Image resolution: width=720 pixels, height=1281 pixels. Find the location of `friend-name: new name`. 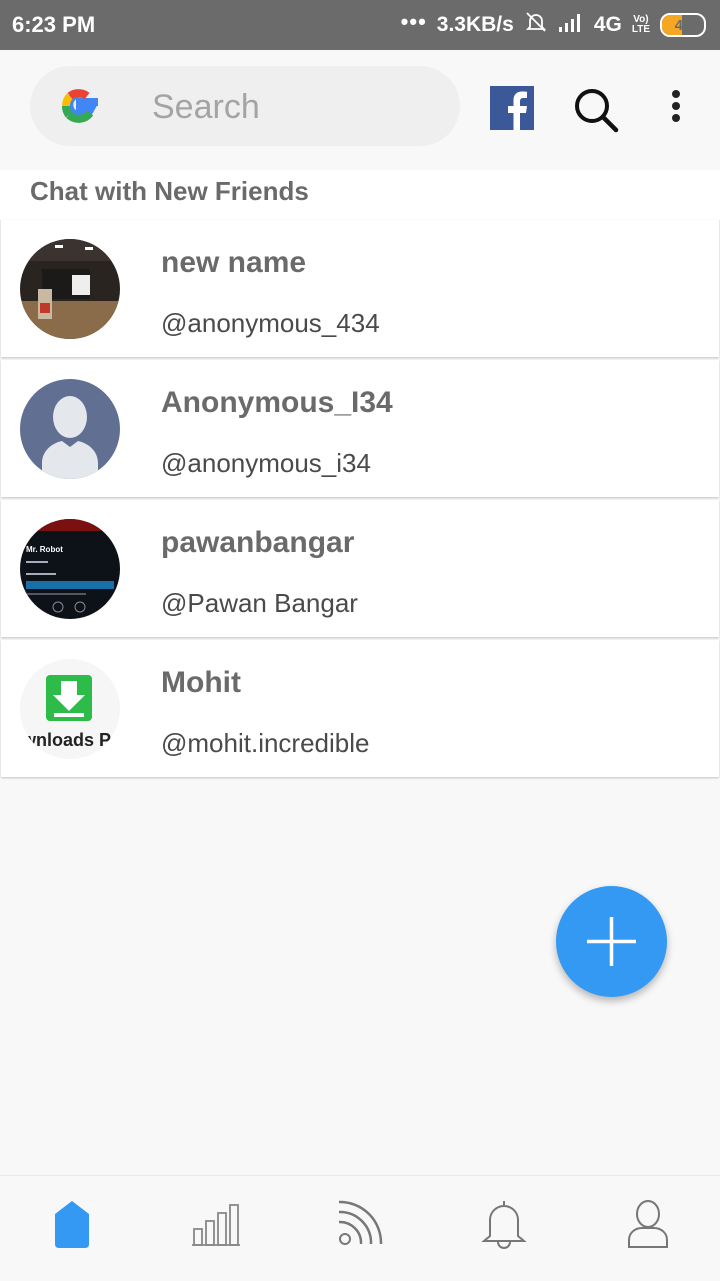

friend-name: new name is located at coordinates (234, 262).